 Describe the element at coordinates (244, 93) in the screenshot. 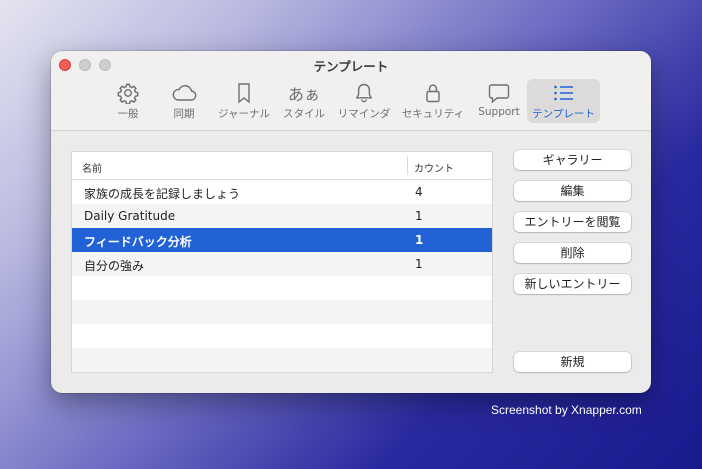

I see `bookmark-icon` at that location.